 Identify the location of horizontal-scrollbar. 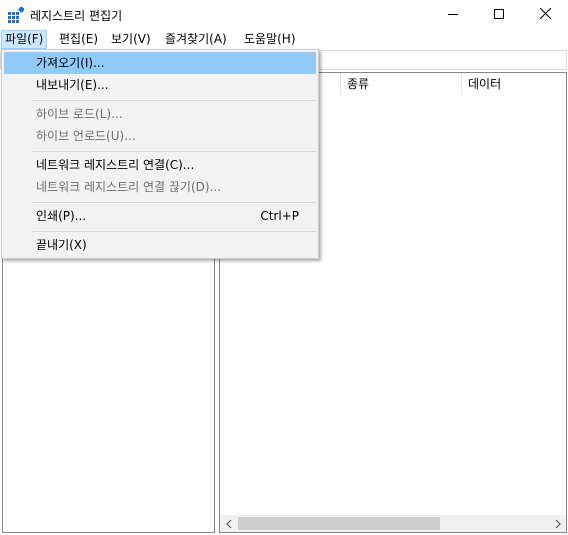
(393, 523).